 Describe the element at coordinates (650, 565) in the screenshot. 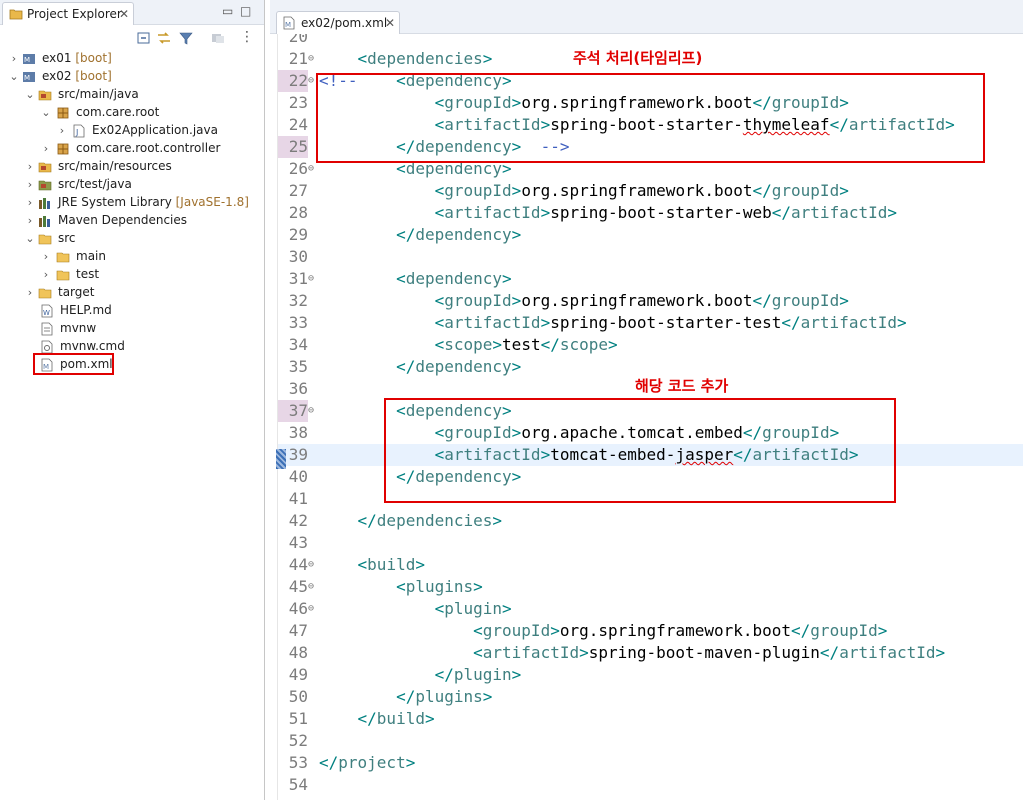

I see `code-line: 44 ⊖ <build>` at that location.